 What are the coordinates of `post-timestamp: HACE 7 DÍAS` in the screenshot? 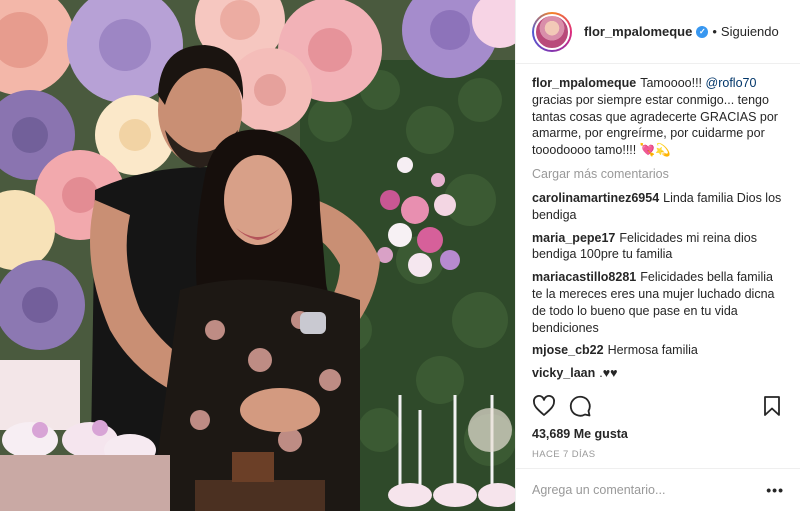 It's located at (564, 454).